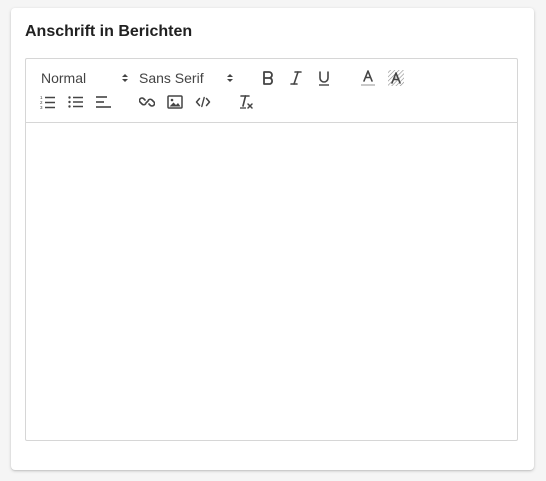 The height and width of the screenshot is (481, 546). Describe the element at coordinates (41, 107) in the screenshot. I see `svg-text: 3` at that location.